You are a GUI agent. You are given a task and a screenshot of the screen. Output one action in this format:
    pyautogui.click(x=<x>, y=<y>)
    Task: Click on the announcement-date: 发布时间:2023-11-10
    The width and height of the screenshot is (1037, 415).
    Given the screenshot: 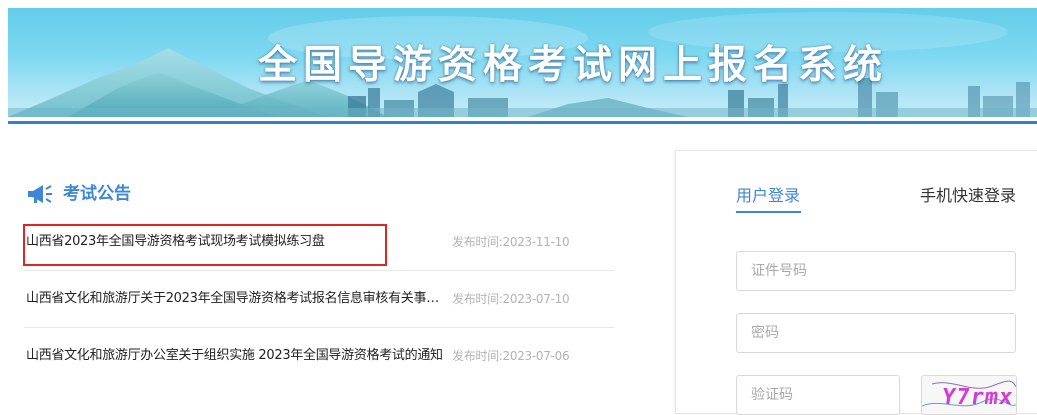 What is the action you would take?
    pyautogui.click(x=511, y=242)
    